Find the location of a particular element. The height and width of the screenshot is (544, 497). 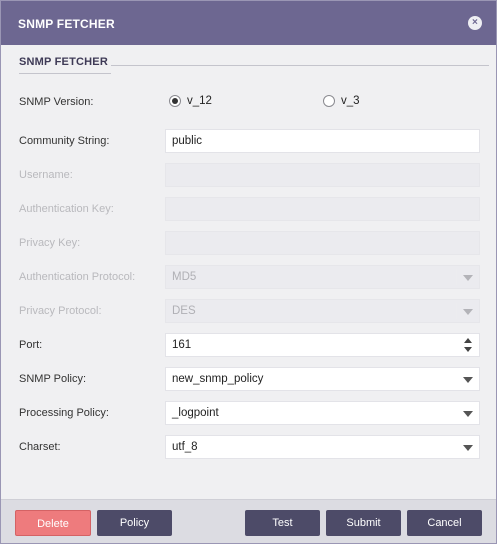

charset-row: Charset: utf_8 is located at coordinates (248, 447).